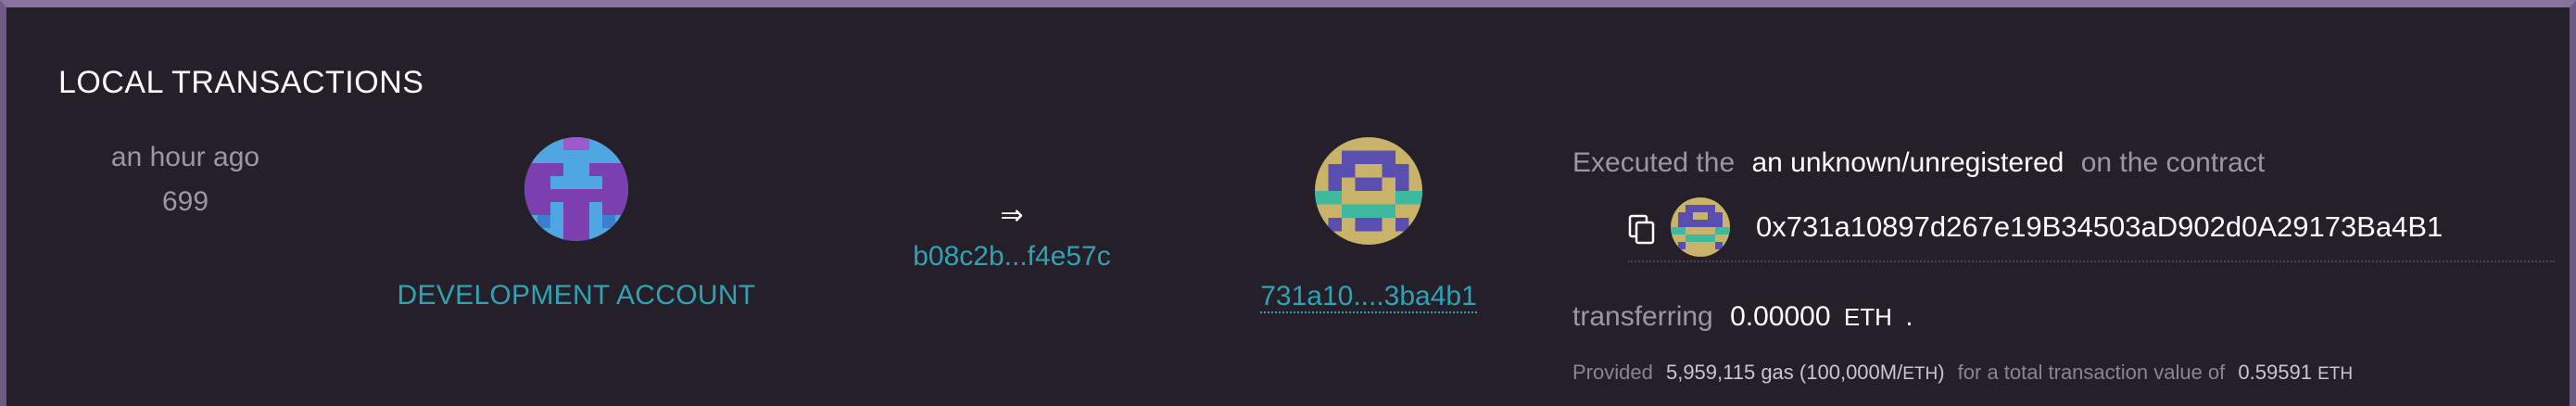 Image resolution: width=2576 pixels, height=406 pixels. I want to click on total-value-number: 0.59591, so click(2275, 373).